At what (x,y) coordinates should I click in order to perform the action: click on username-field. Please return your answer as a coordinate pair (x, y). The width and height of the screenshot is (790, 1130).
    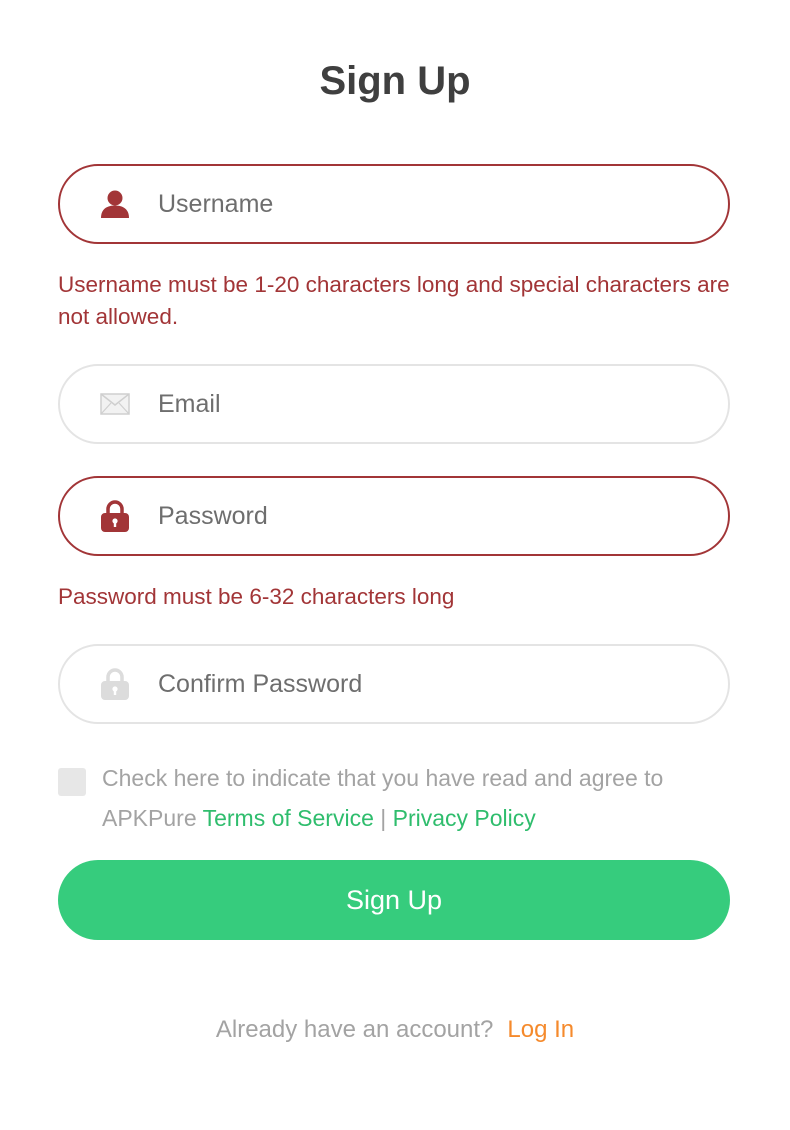
    Looking at the image, I should click on (394, 204).